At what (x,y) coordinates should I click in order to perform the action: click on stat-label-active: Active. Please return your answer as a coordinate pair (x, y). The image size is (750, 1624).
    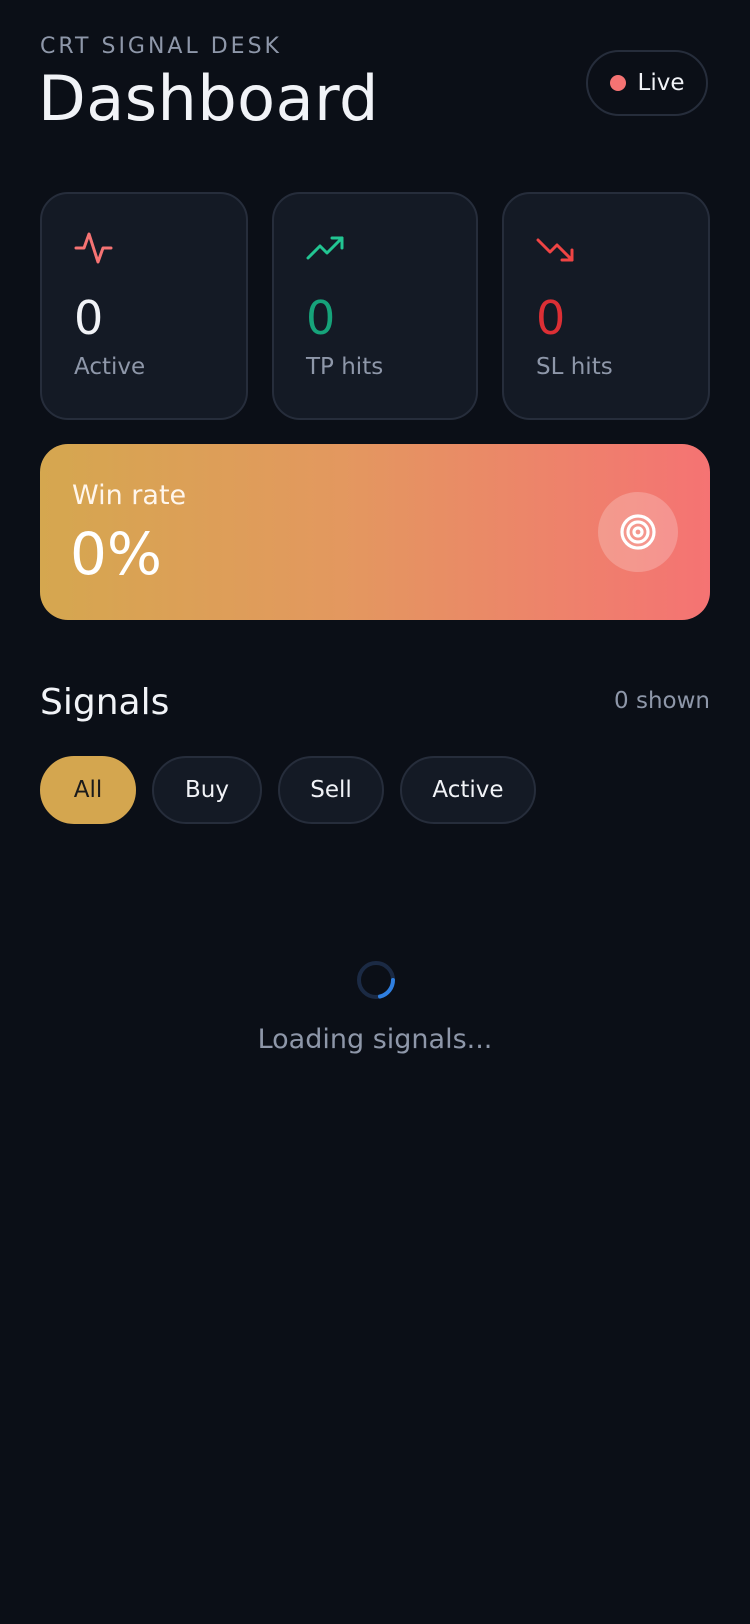
    Looking at the image, I should click on (110, 367).